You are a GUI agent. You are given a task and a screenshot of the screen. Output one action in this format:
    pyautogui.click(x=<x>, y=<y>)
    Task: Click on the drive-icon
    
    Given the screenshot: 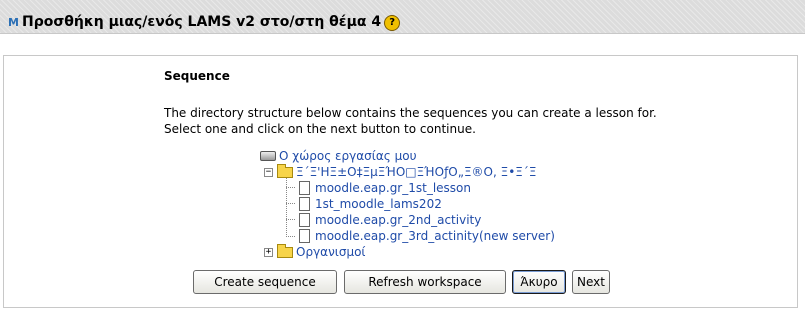 What is the action you would take?
    pyautogui.click(x=268, y=156)
    